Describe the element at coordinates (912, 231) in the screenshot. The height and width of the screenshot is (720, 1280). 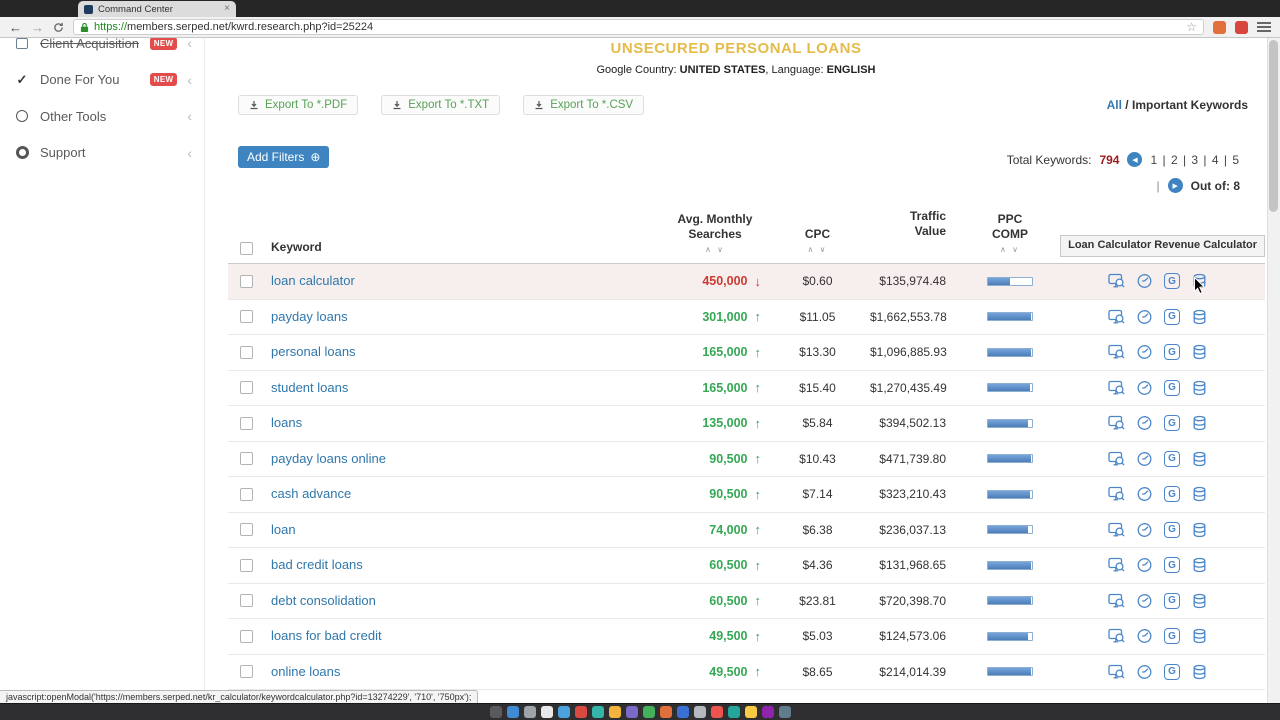
I see `header-traffic-value: Traffic Value` at that location.